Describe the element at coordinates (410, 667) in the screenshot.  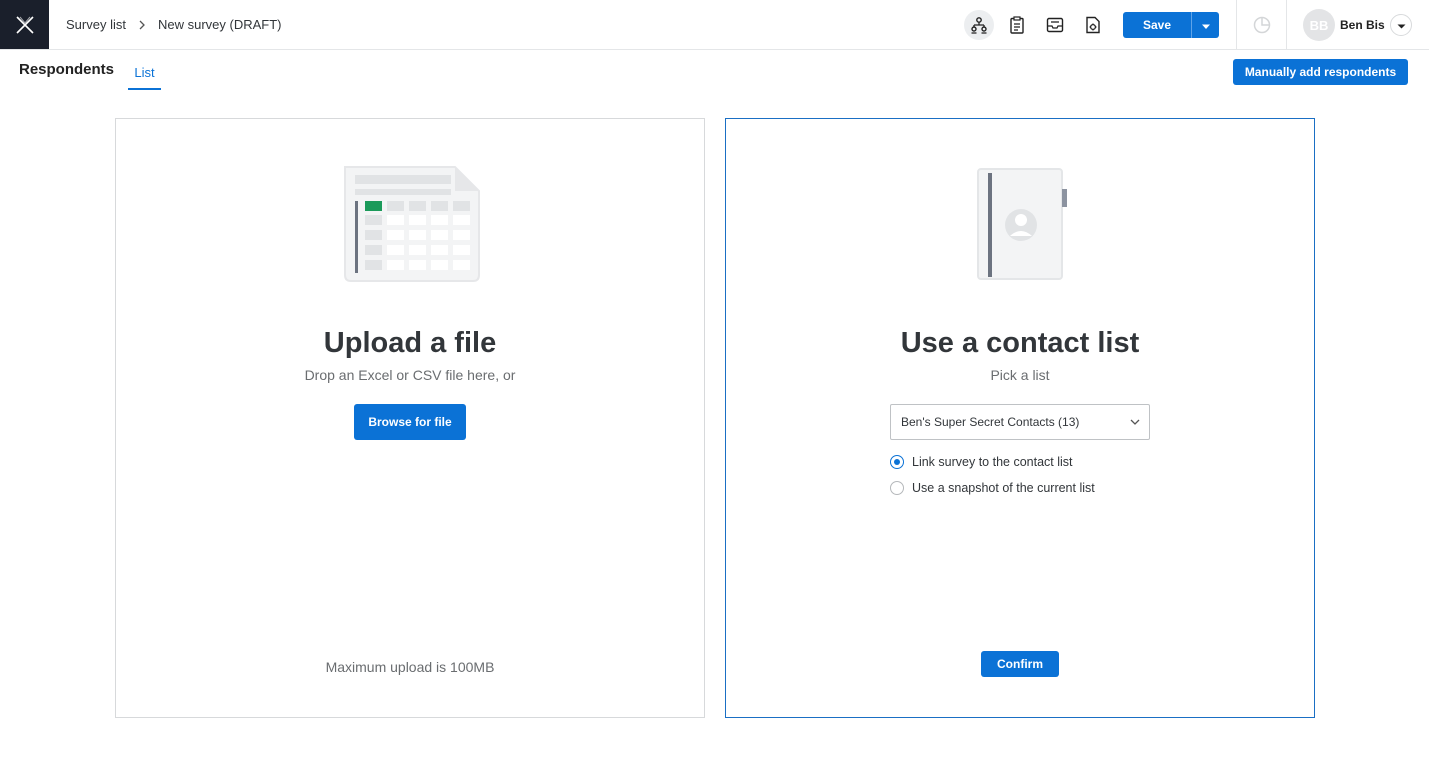
I see `max-upload-note: Maximum upload is 100MB` at that location.